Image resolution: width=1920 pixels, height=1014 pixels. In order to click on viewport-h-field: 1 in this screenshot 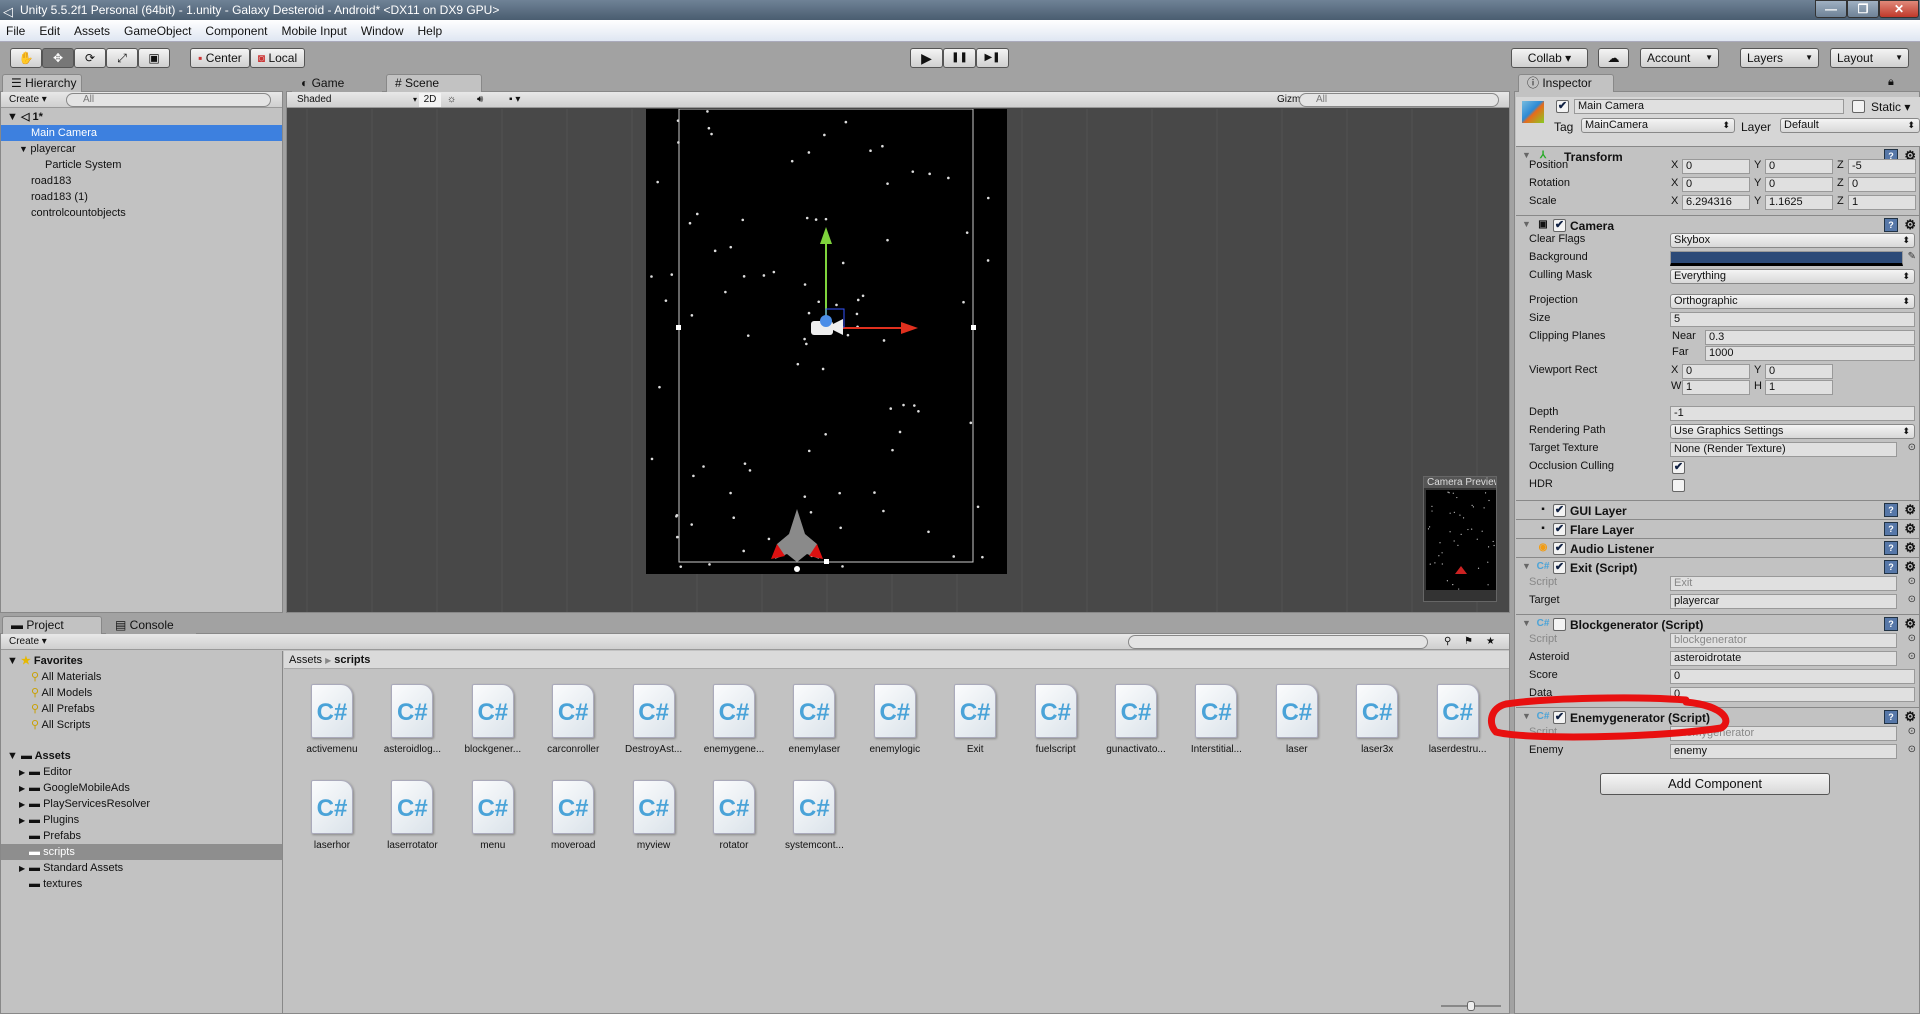, I will do `click(1799, 387)`.